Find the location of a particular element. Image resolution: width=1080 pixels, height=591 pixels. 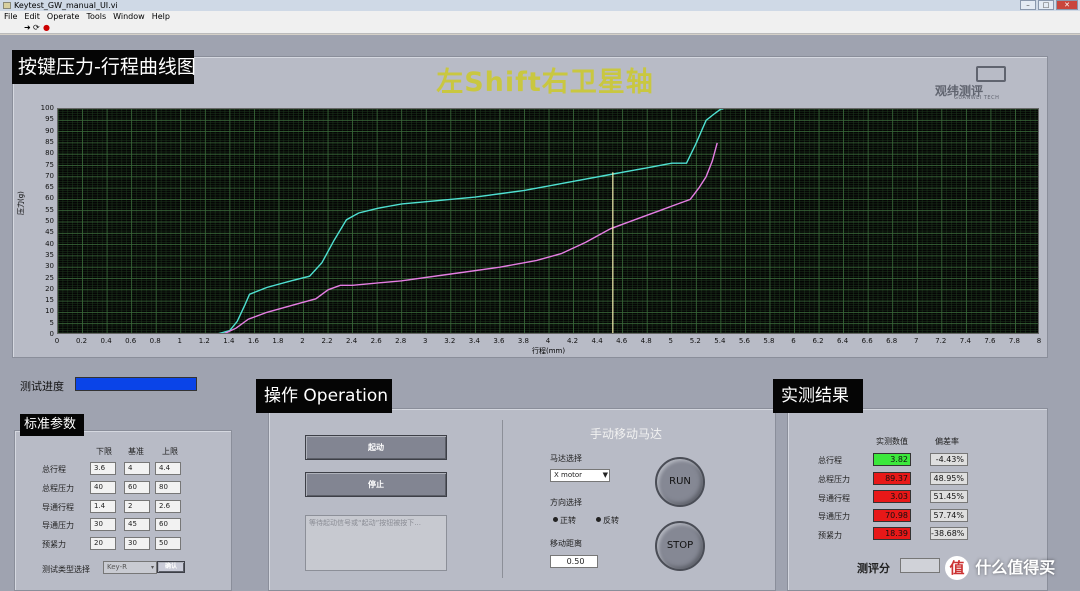

progress-fill is located at coordinates (136, 384).